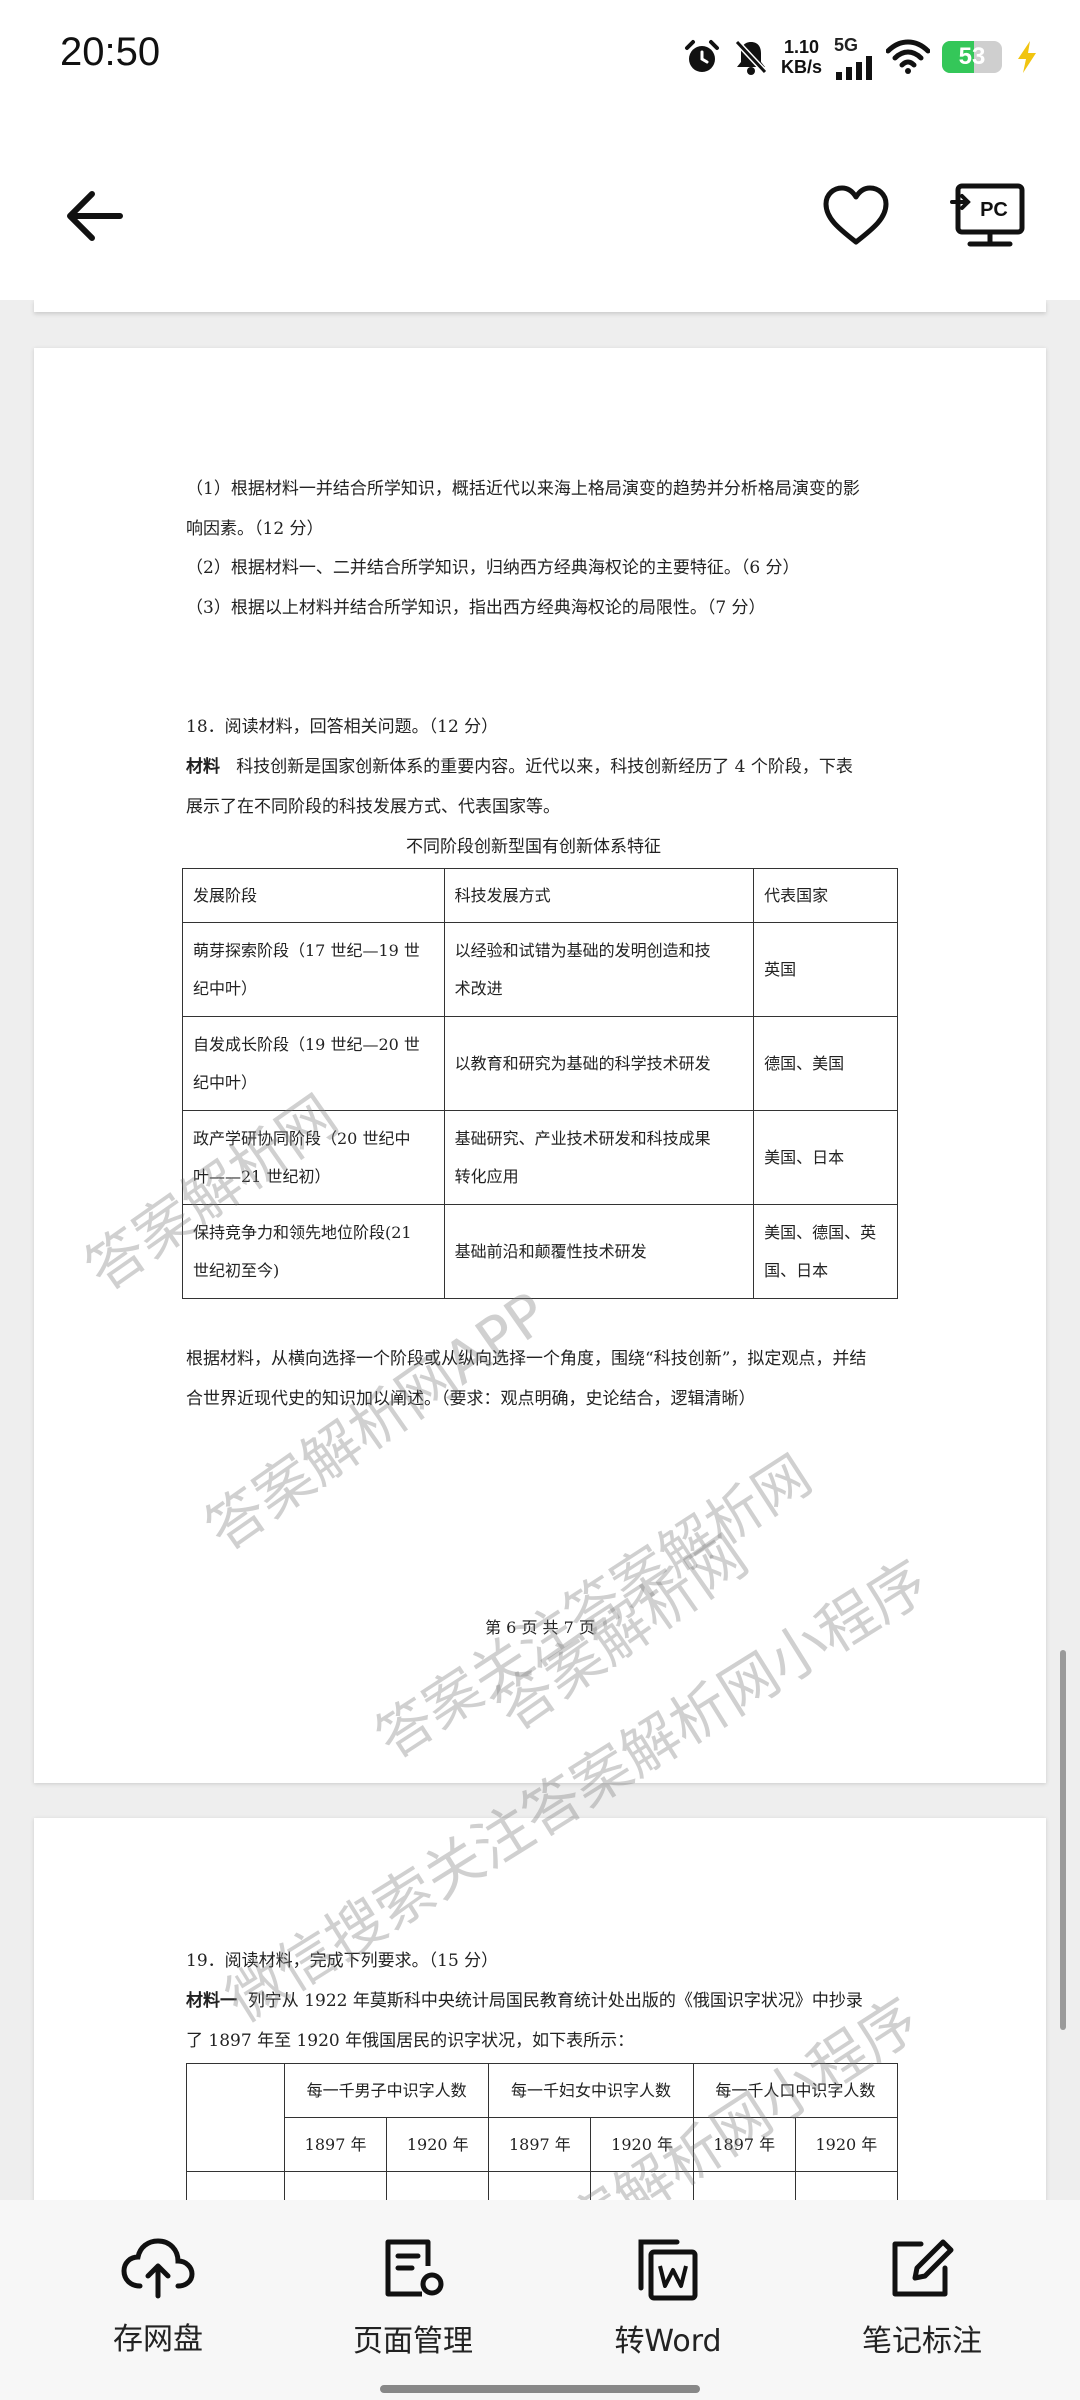 Image resolution: width=1080 pixels, height=2400 pixels. I want to click on network-indicator: 5G, so click(854, 57).